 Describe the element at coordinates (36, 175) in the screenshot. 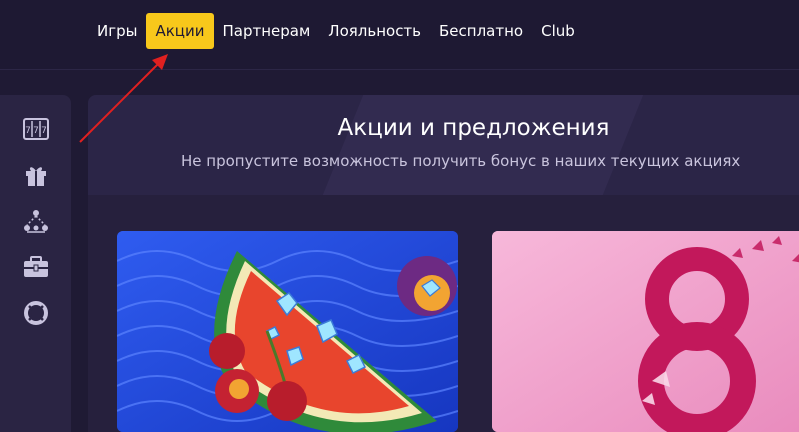

I see `gift-icon` at that location.